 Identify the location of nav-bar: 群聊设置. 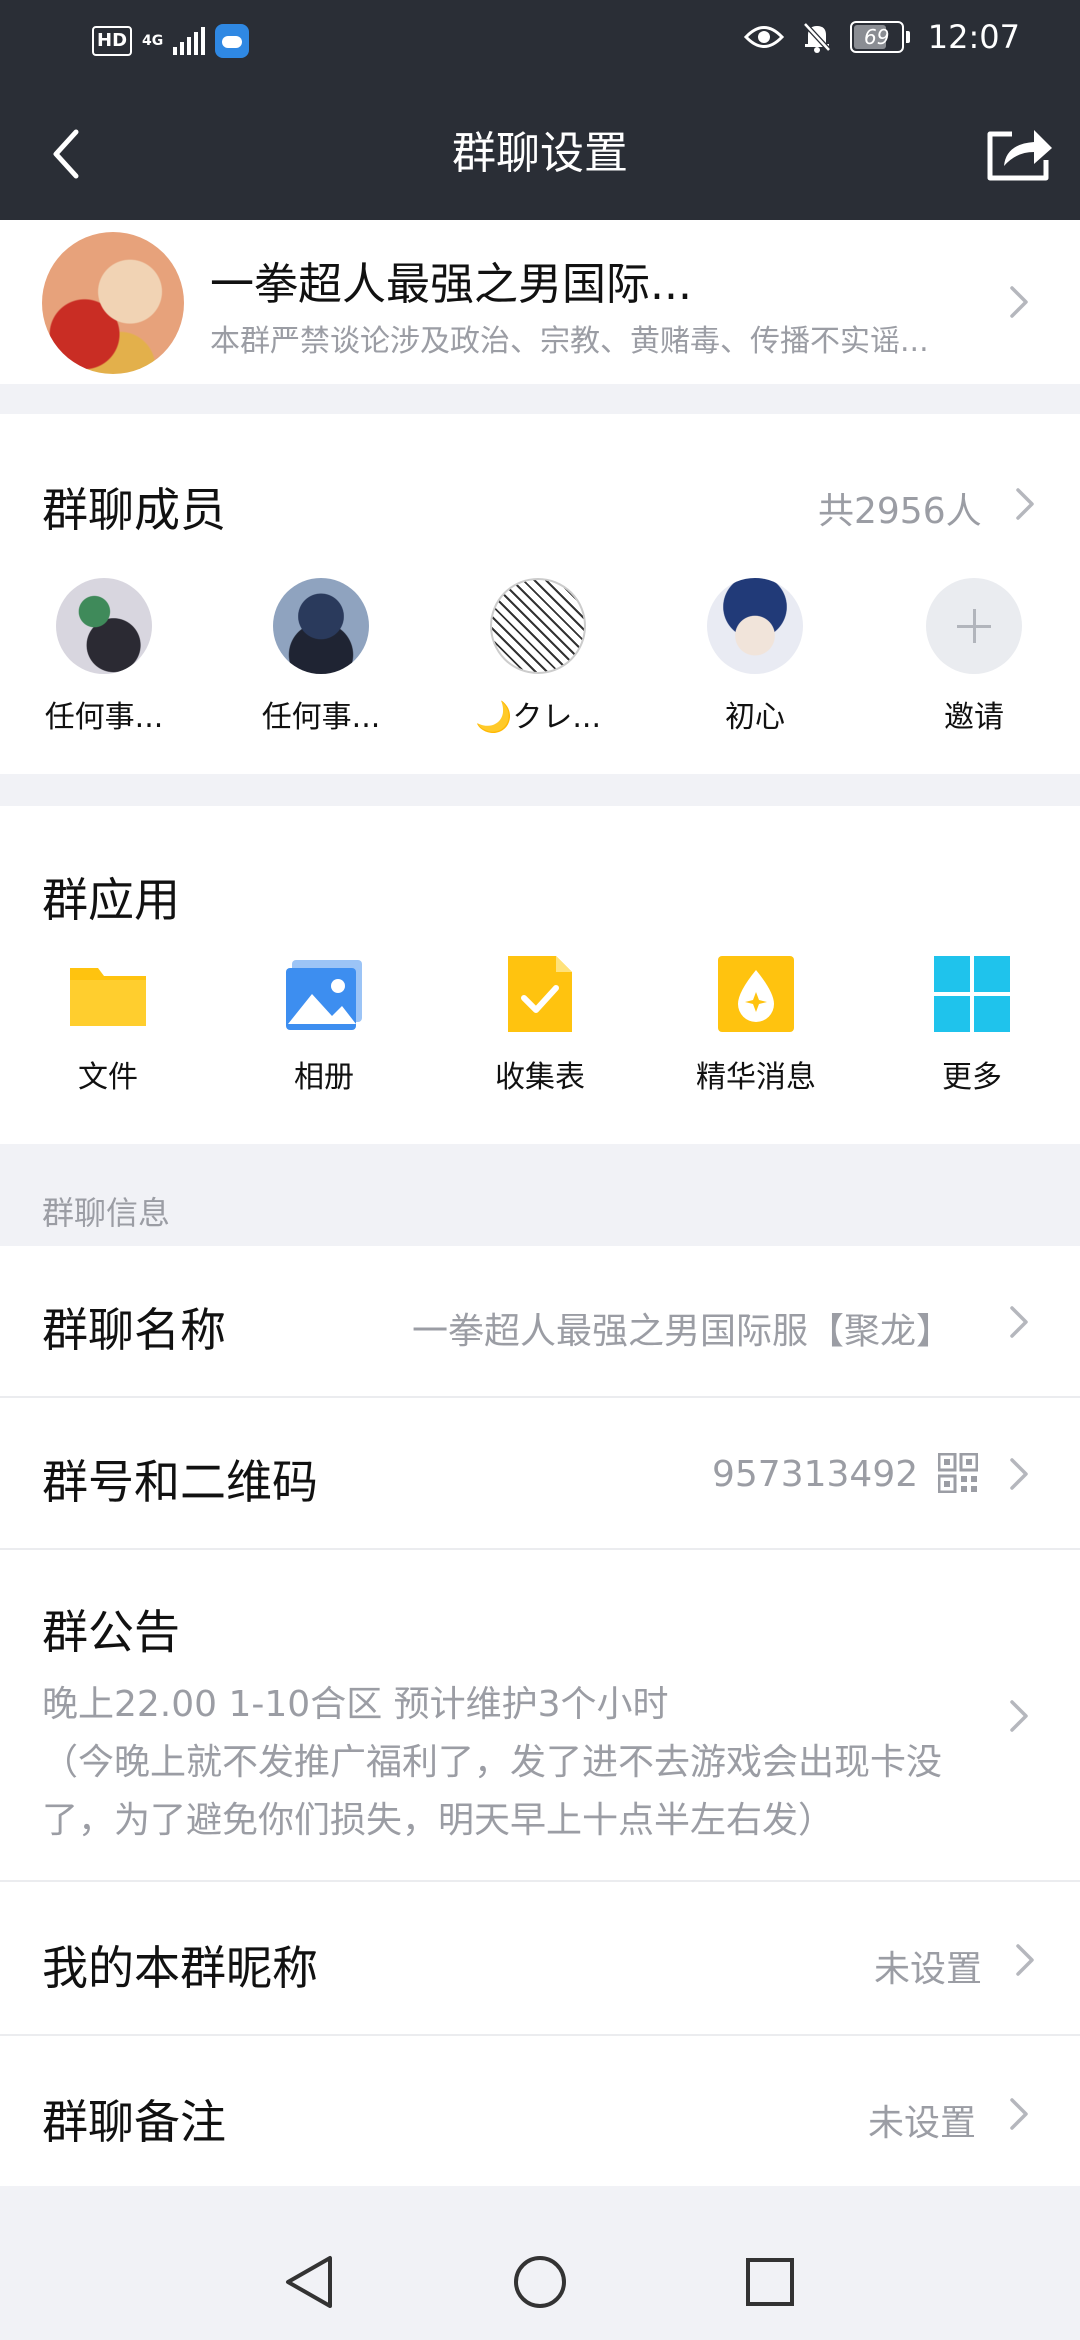
(540, 154).